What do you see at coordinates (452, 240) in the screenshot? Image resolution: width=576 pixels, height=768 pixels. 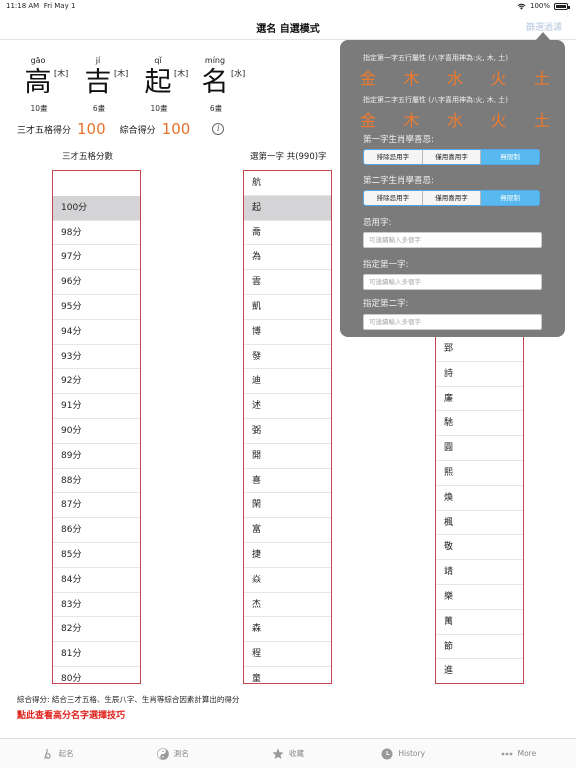 I see `avoid-chars-input: 可連續輸入多個字` at bounding box center [452, 240].